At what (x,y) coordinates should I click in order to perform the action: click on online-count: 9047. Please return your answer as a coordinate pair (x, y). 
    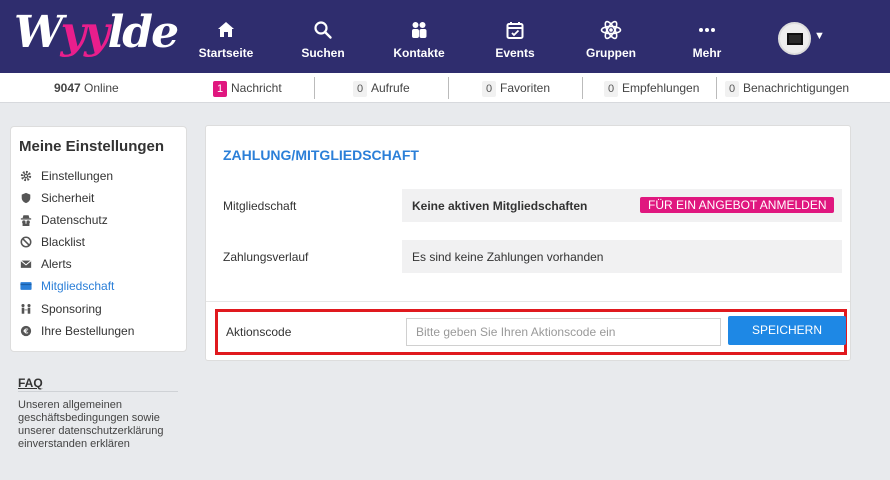
    Looking at the image, I should click on (67, 88).